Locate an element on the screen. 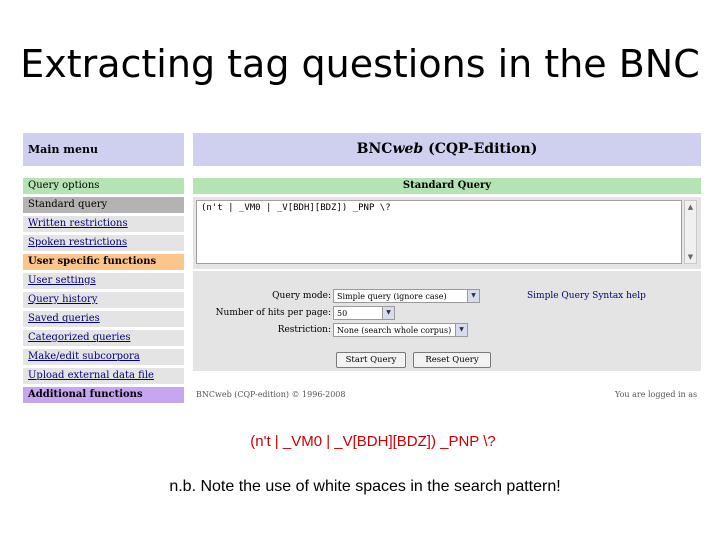  sidebar-item-standard-query: Standard query is located at coordinates (103, 205).